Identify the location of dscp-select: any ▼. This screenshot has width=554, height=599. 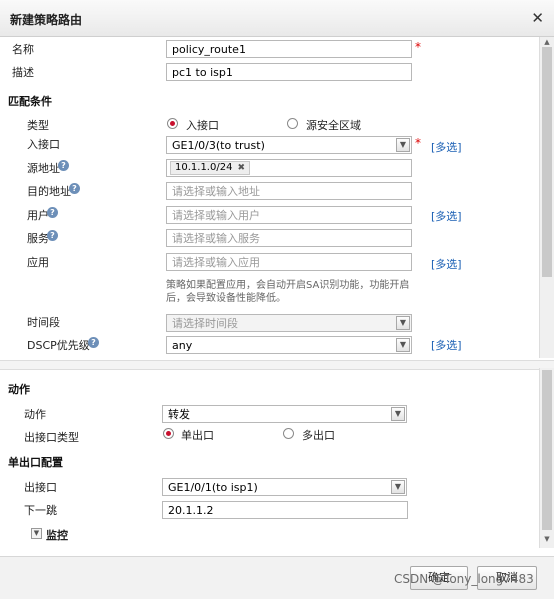
(289, 345).